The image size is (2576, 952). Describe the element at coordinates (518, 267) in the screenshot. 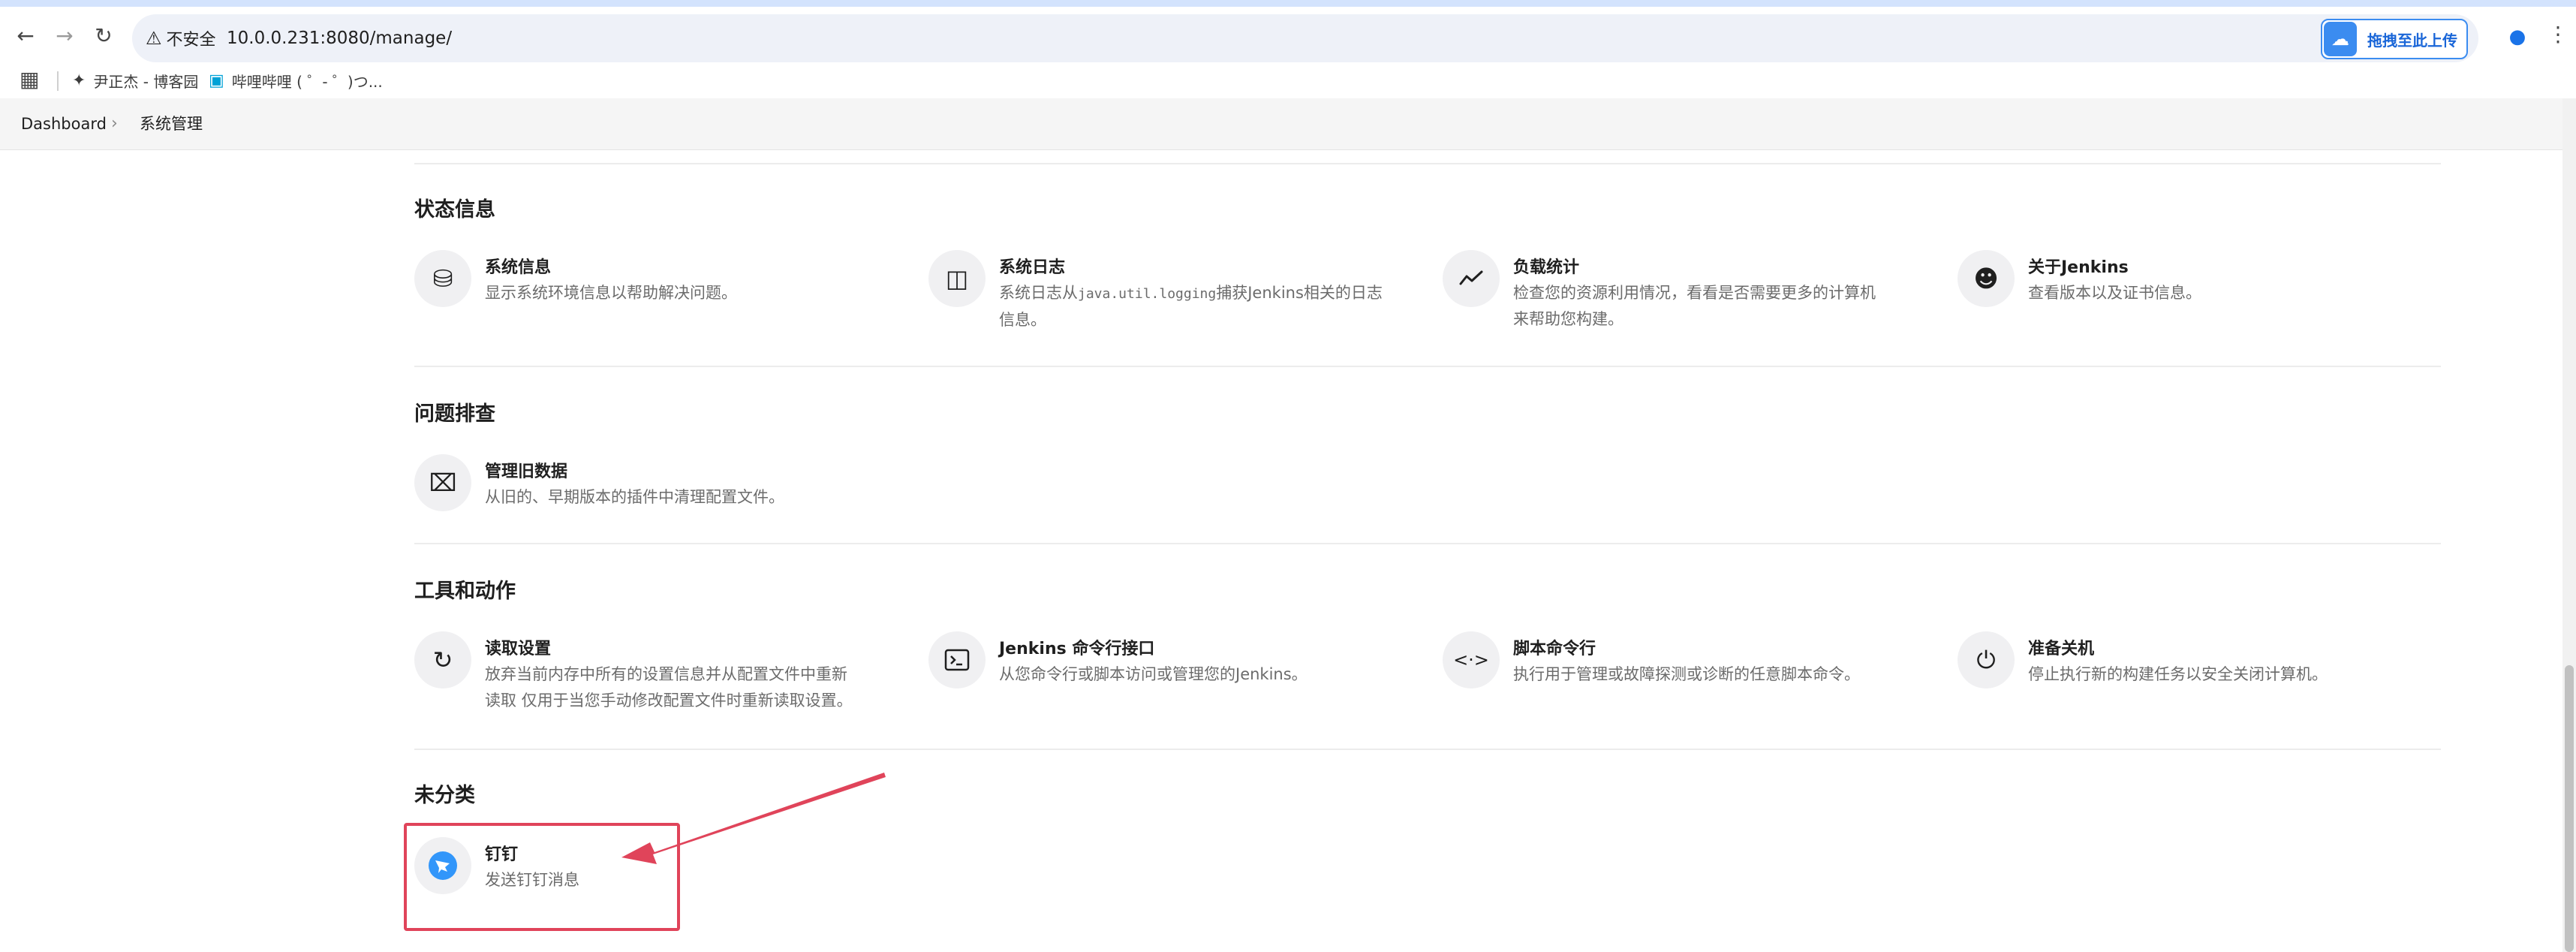

I see `item-title: 系统信息` at that location.